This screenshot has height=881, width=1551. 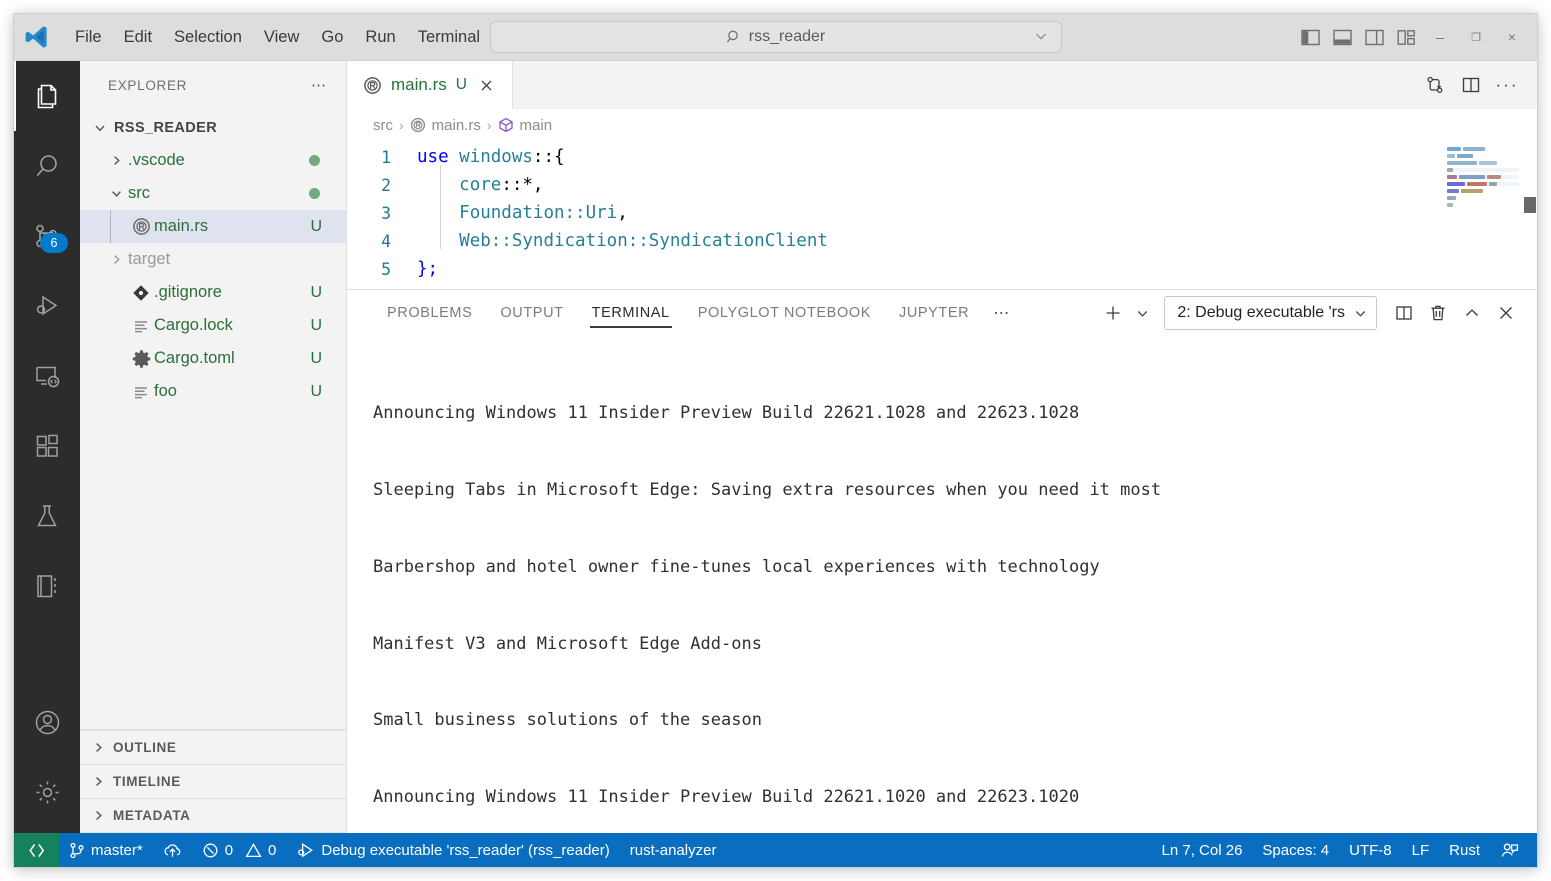 I want to click on tree-row-cargo-toml: Cargo.toml U, so click(x=213, y=358).